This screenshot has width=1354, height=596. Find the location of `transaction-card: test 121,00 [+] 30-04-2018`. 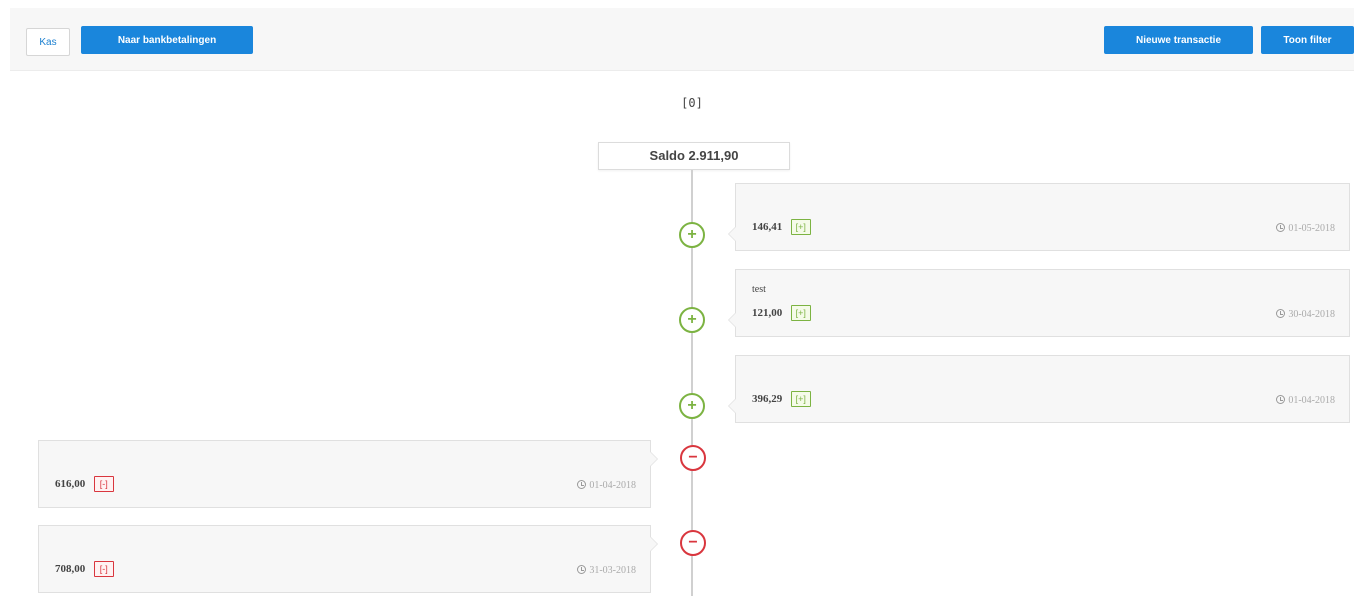

transaction-card: test 121,00 [+] 30-04-2018 is located at coordinates (1039, 303).